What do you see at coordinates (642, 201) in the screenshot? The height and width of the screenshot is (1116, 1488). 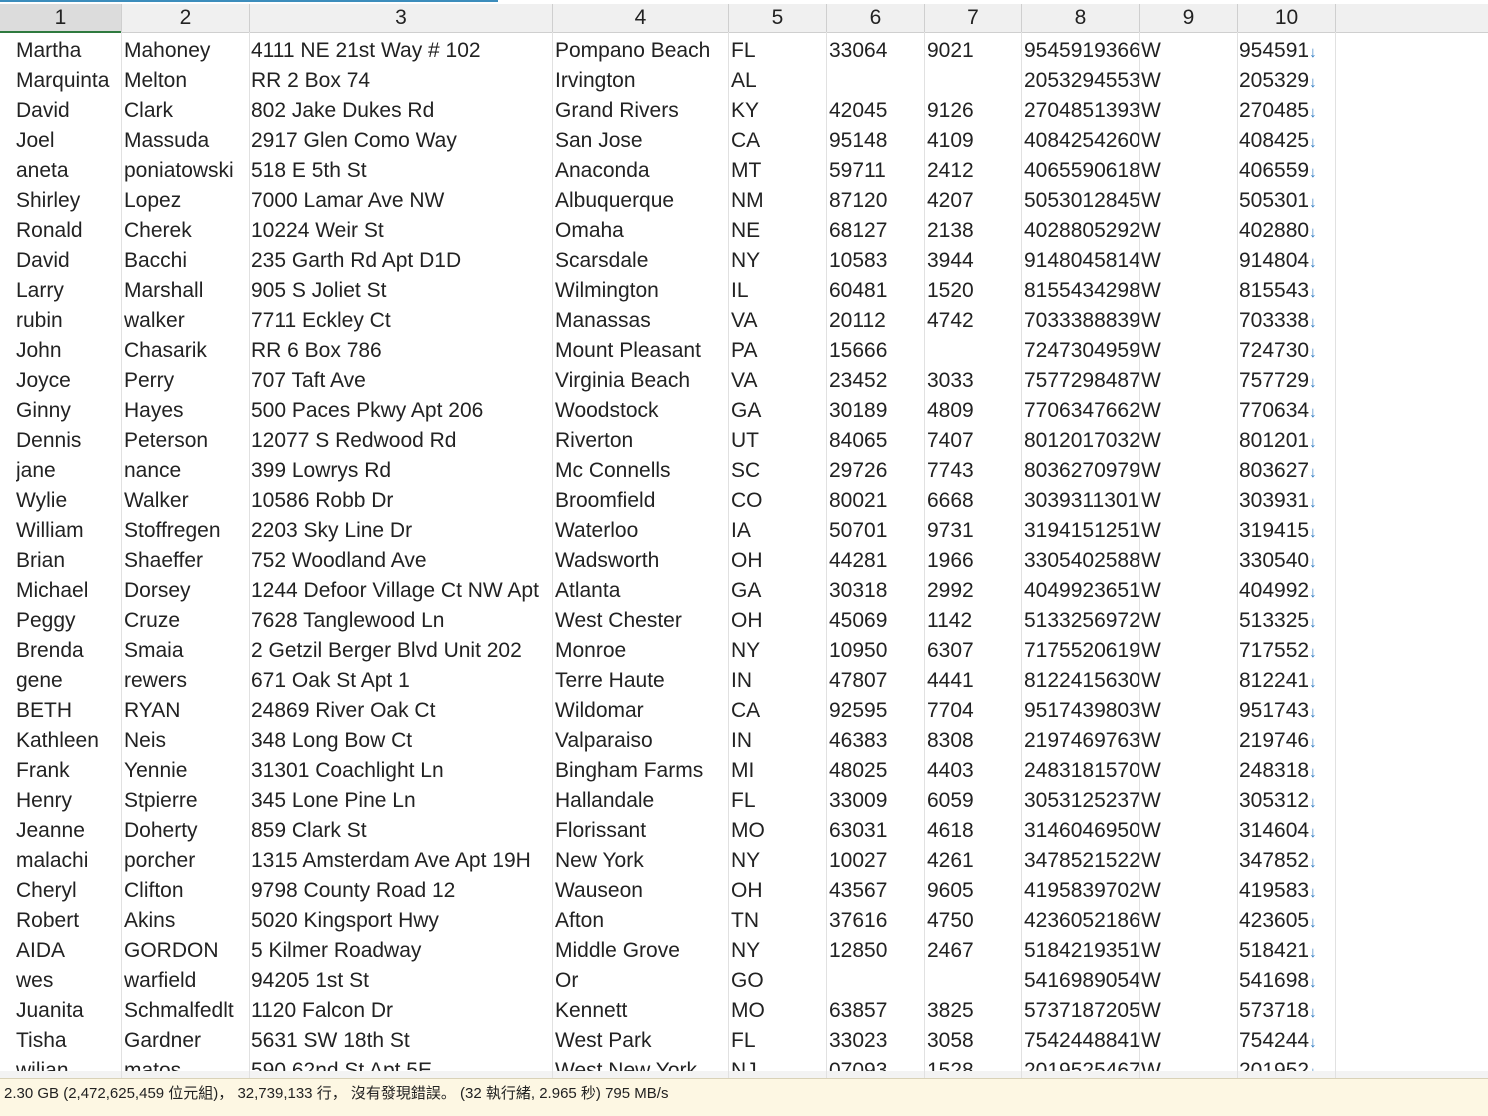 I see `table-cell-col-4: Albuquerque` at bounding box center [642, 201].